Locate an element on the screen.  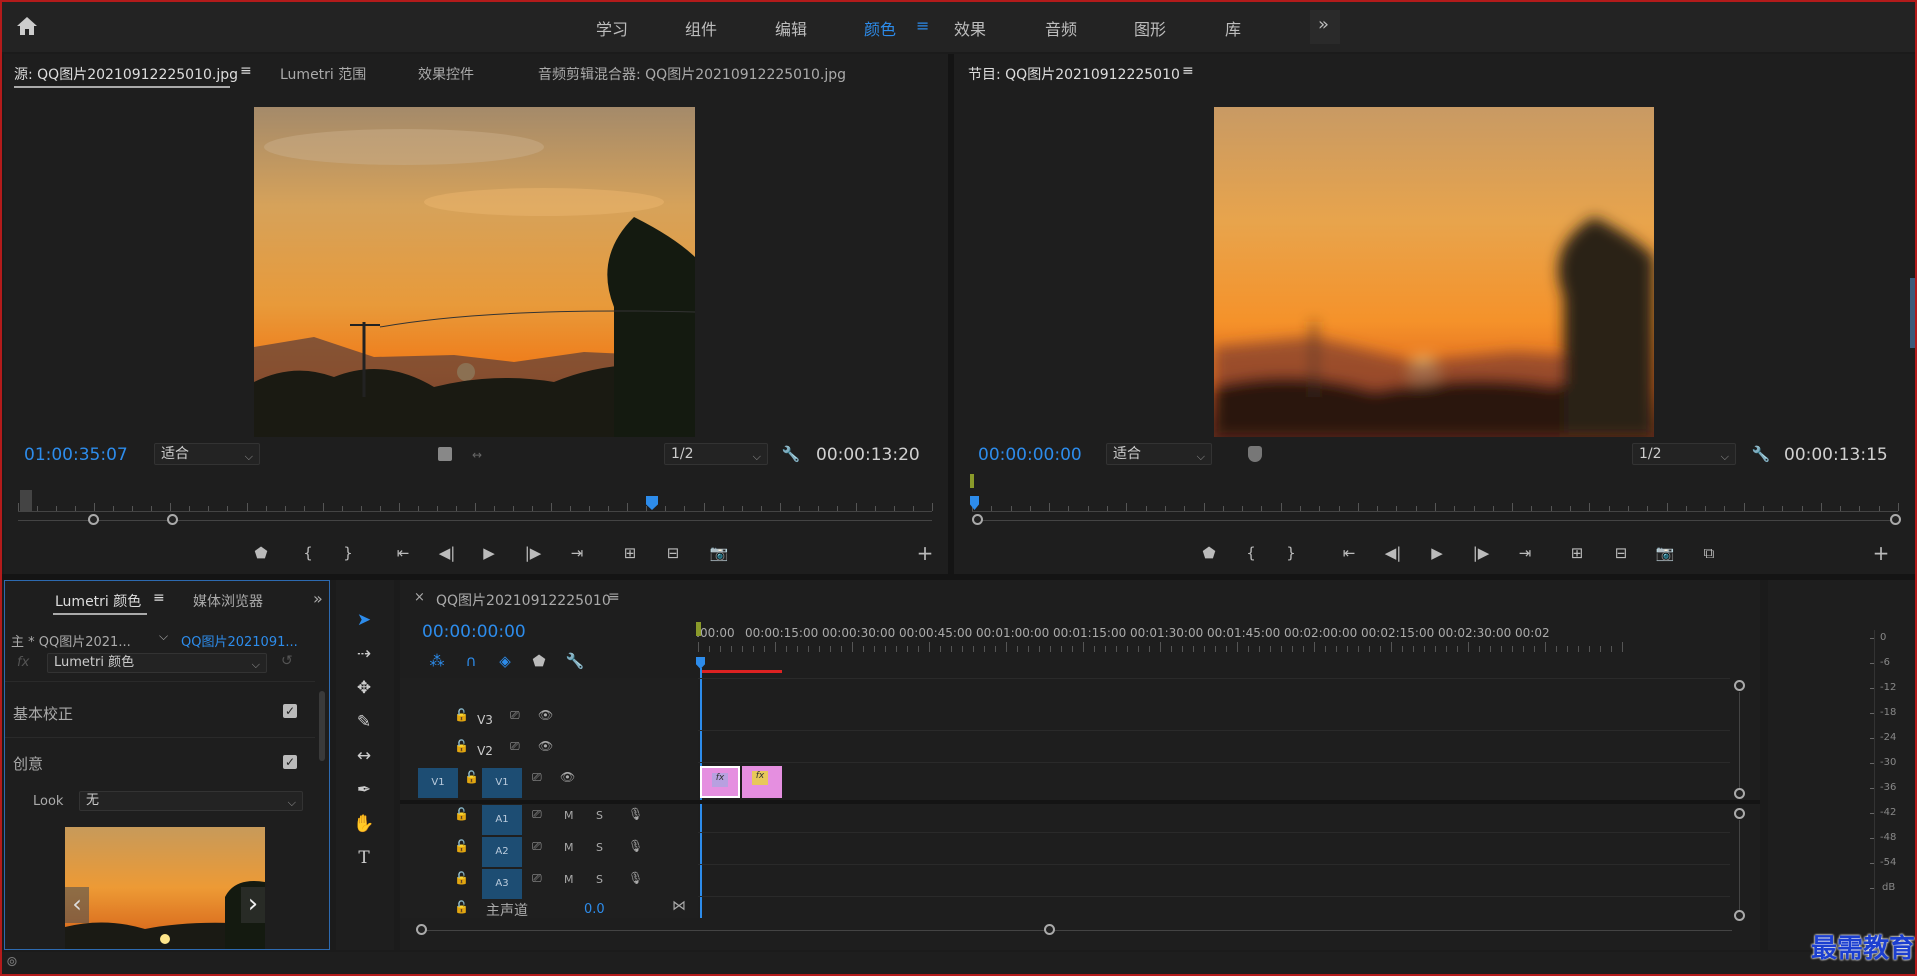
workspace-libraries: 库 is located at coordinates (1233, 28).